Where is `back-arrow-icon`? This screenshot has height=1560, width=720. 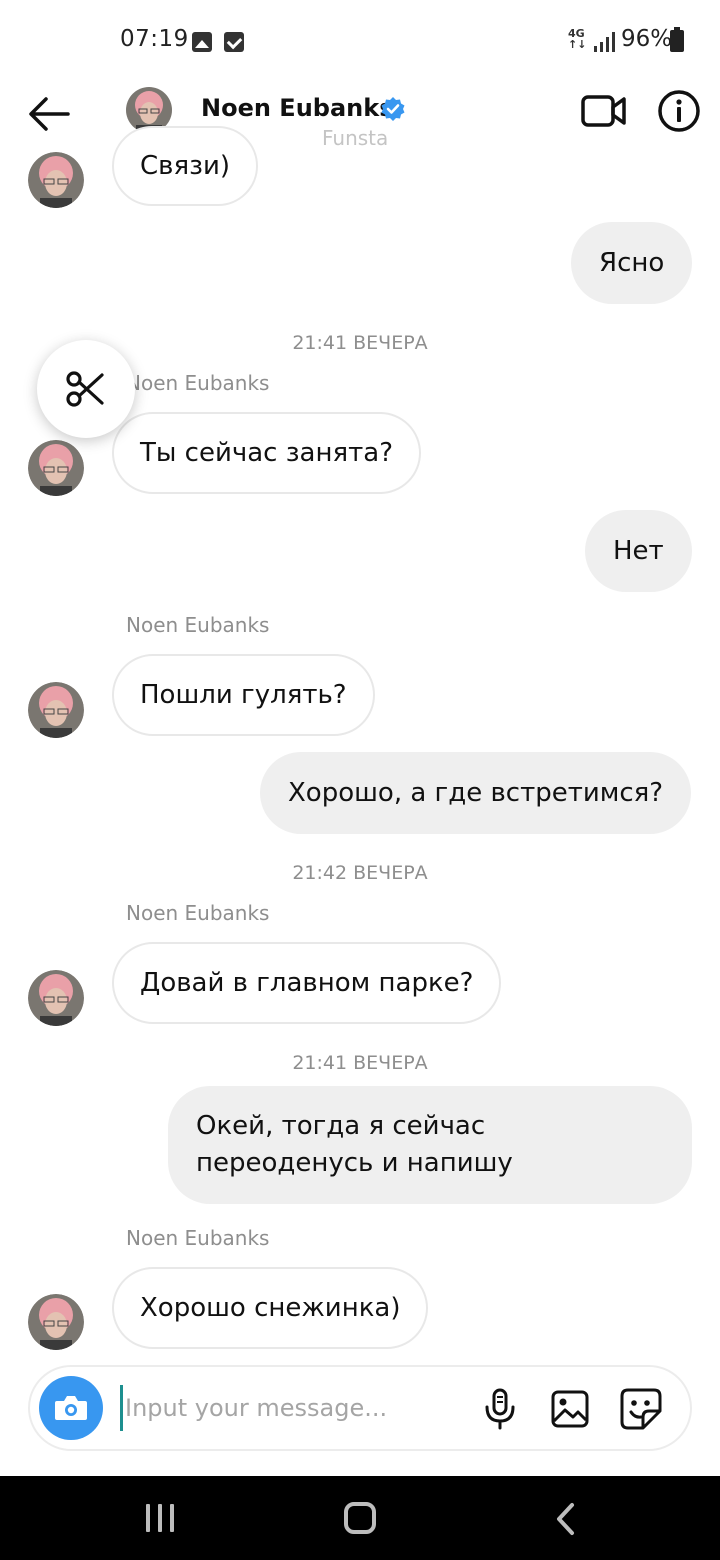
back-arrow-icon is located at coordinates (49, 114).